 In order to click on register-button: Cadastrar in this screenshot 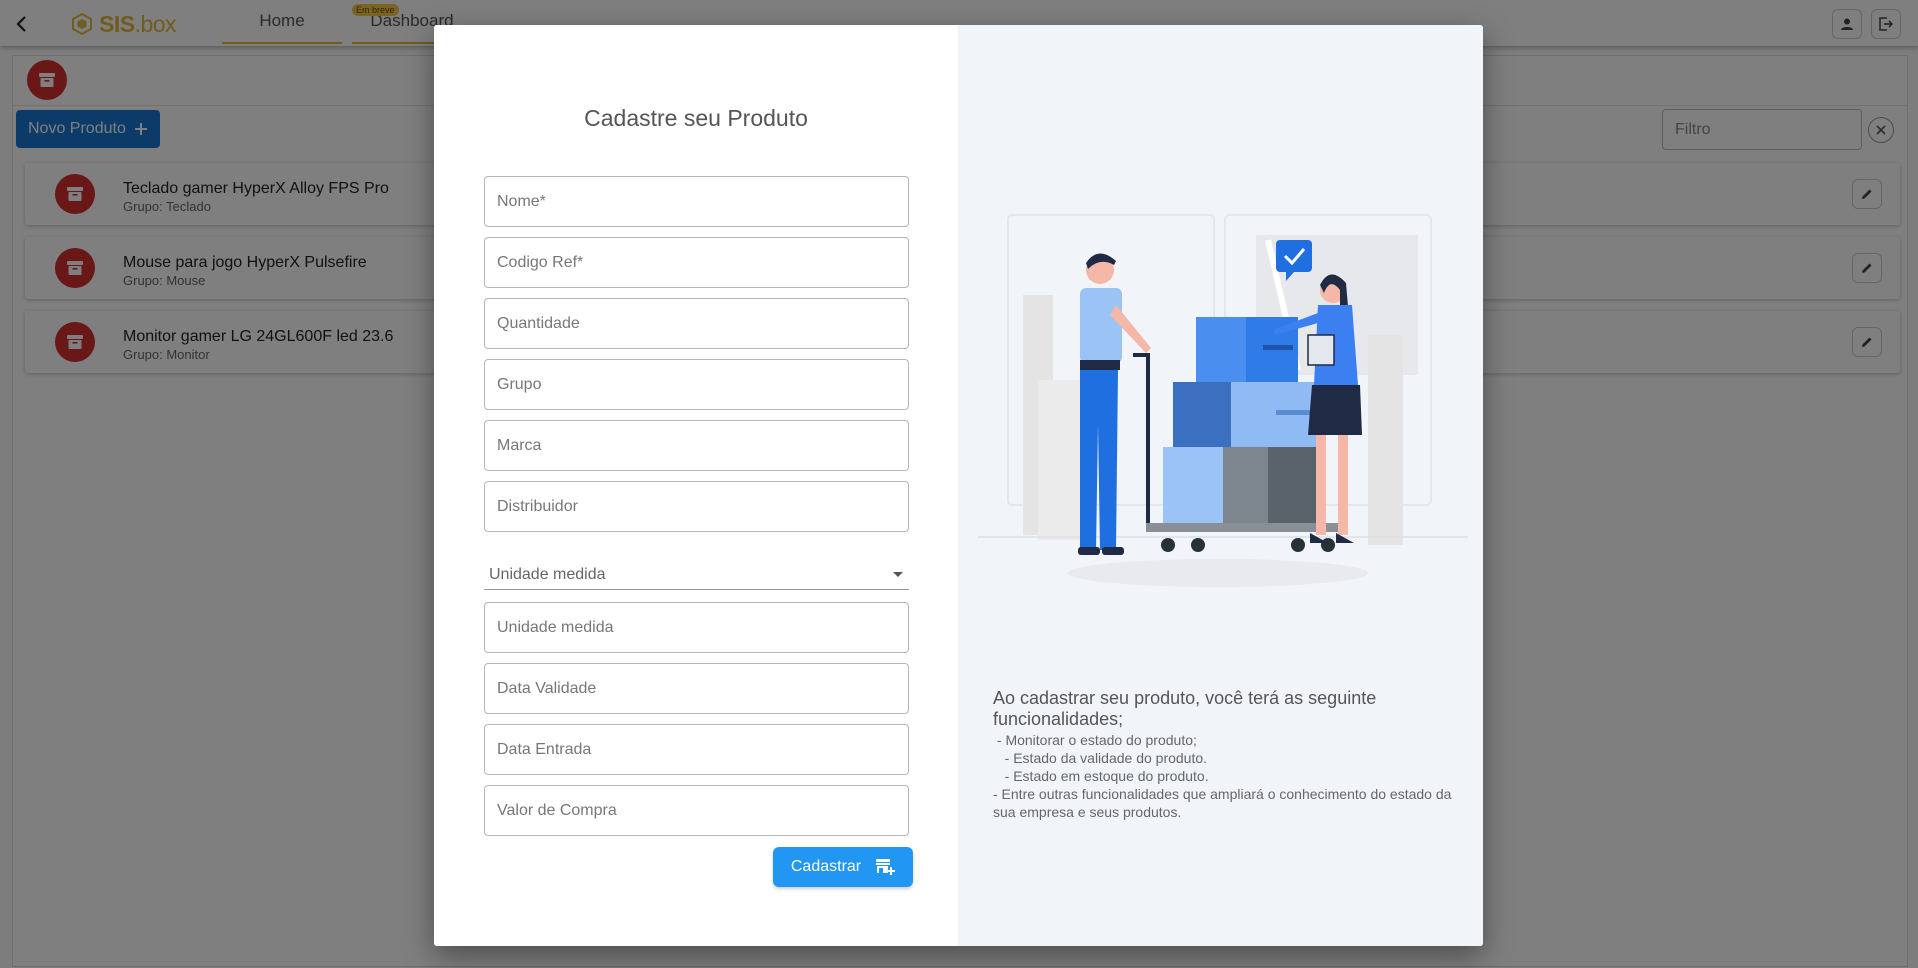, I will do `click(843, 867)`.